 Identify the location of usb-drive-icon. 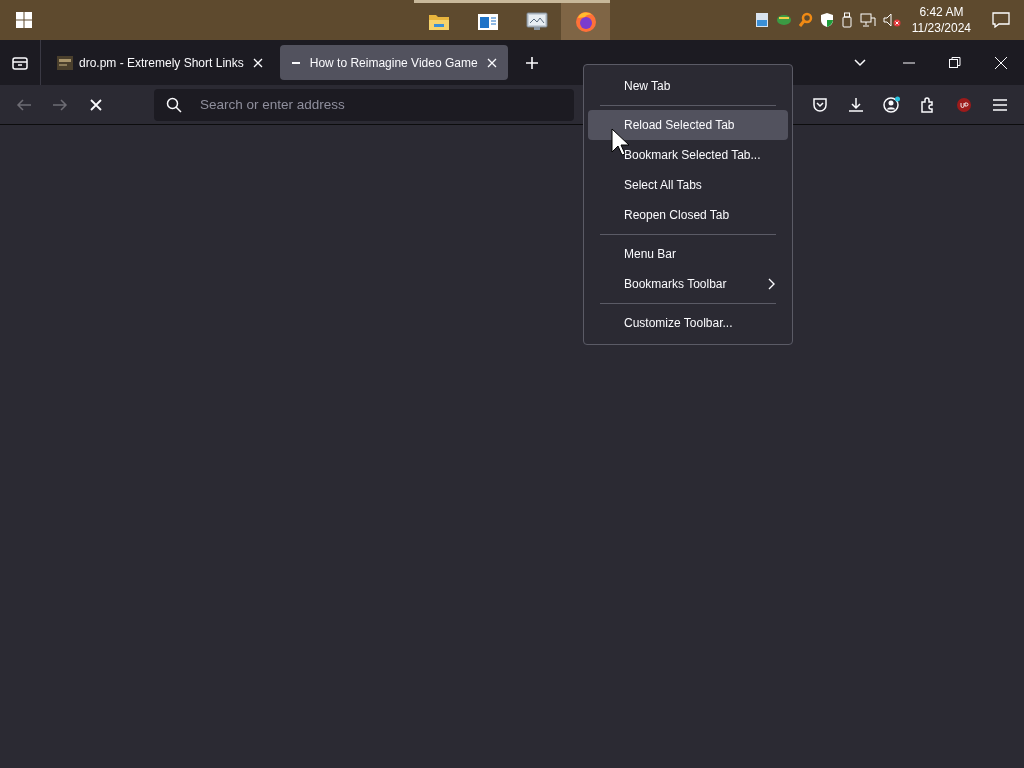
(846, 20).